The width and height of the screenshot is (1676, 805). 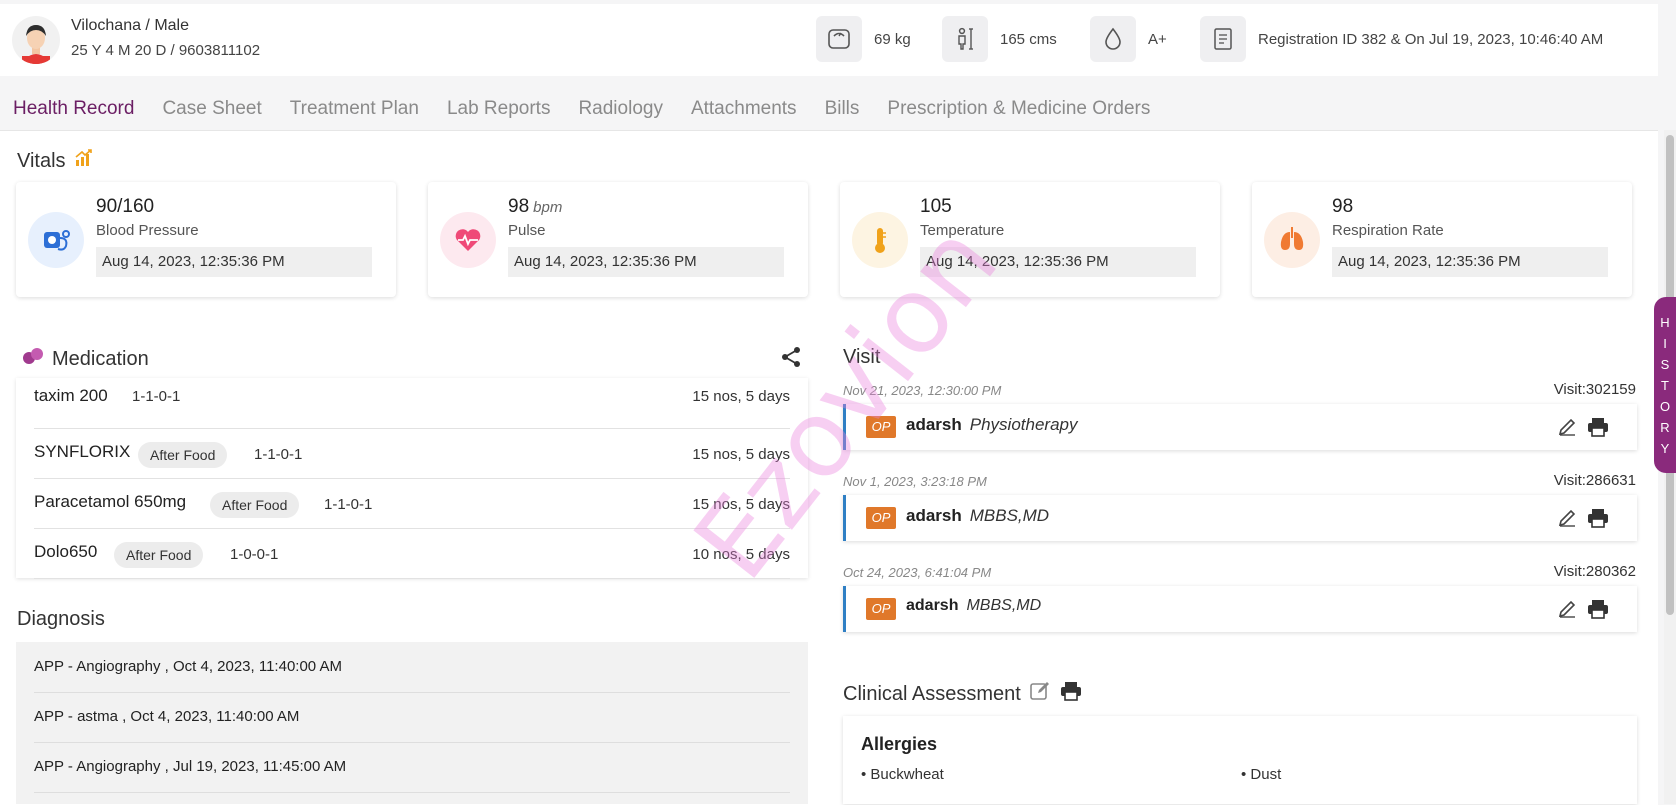 What do you see at coordinates (963, 694) in the screenshot?
I see `clinical-assessment-heading: Clinical Assessment` at bounding box center [963, 694].